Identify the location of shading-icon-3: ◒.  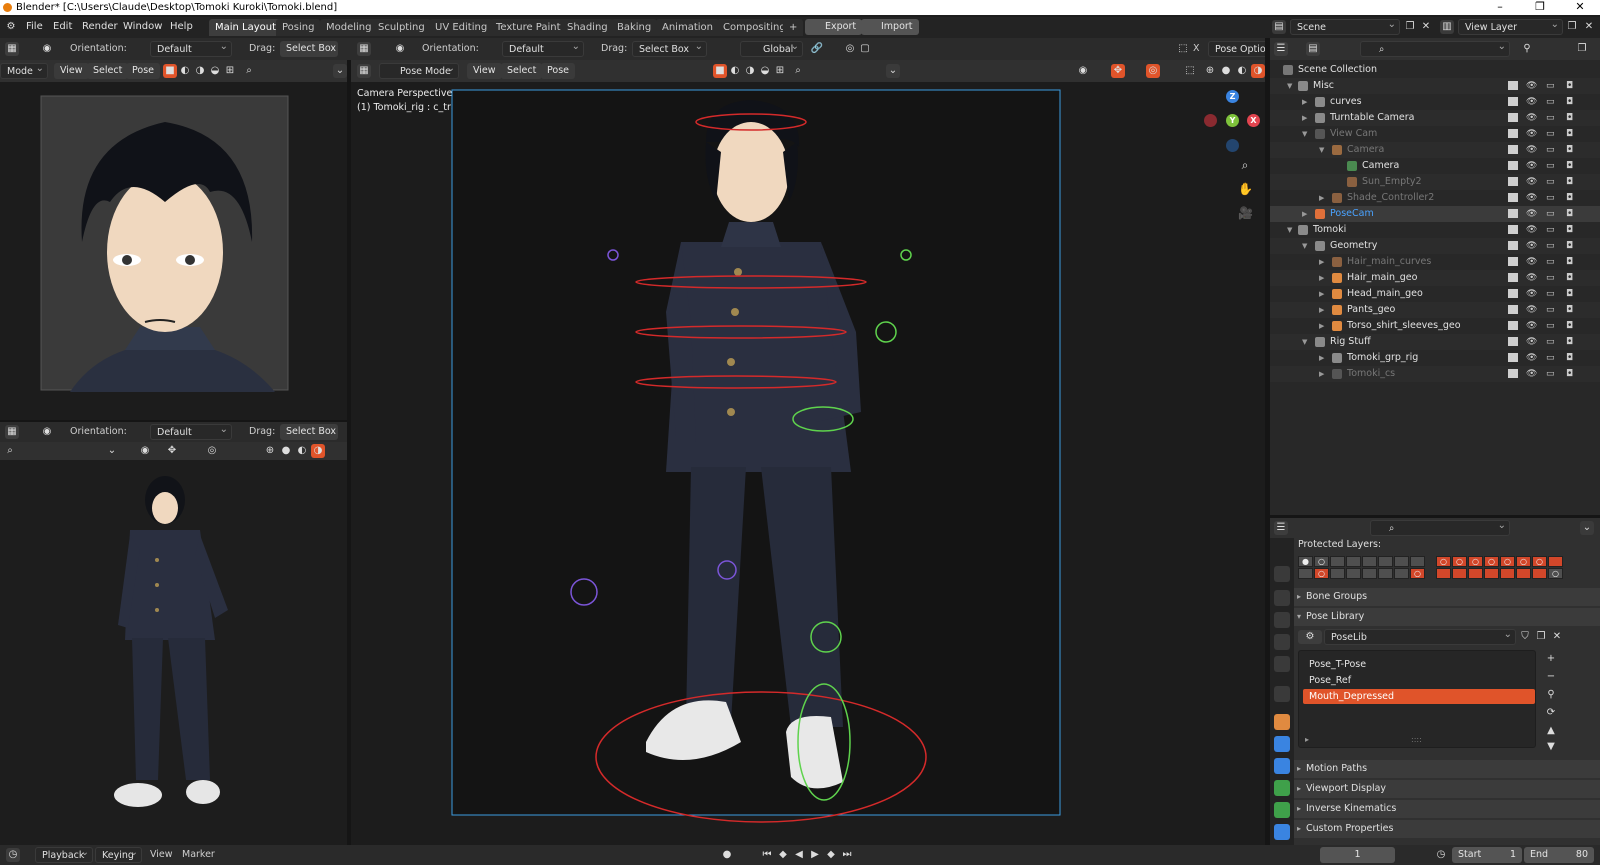
(215, 71).